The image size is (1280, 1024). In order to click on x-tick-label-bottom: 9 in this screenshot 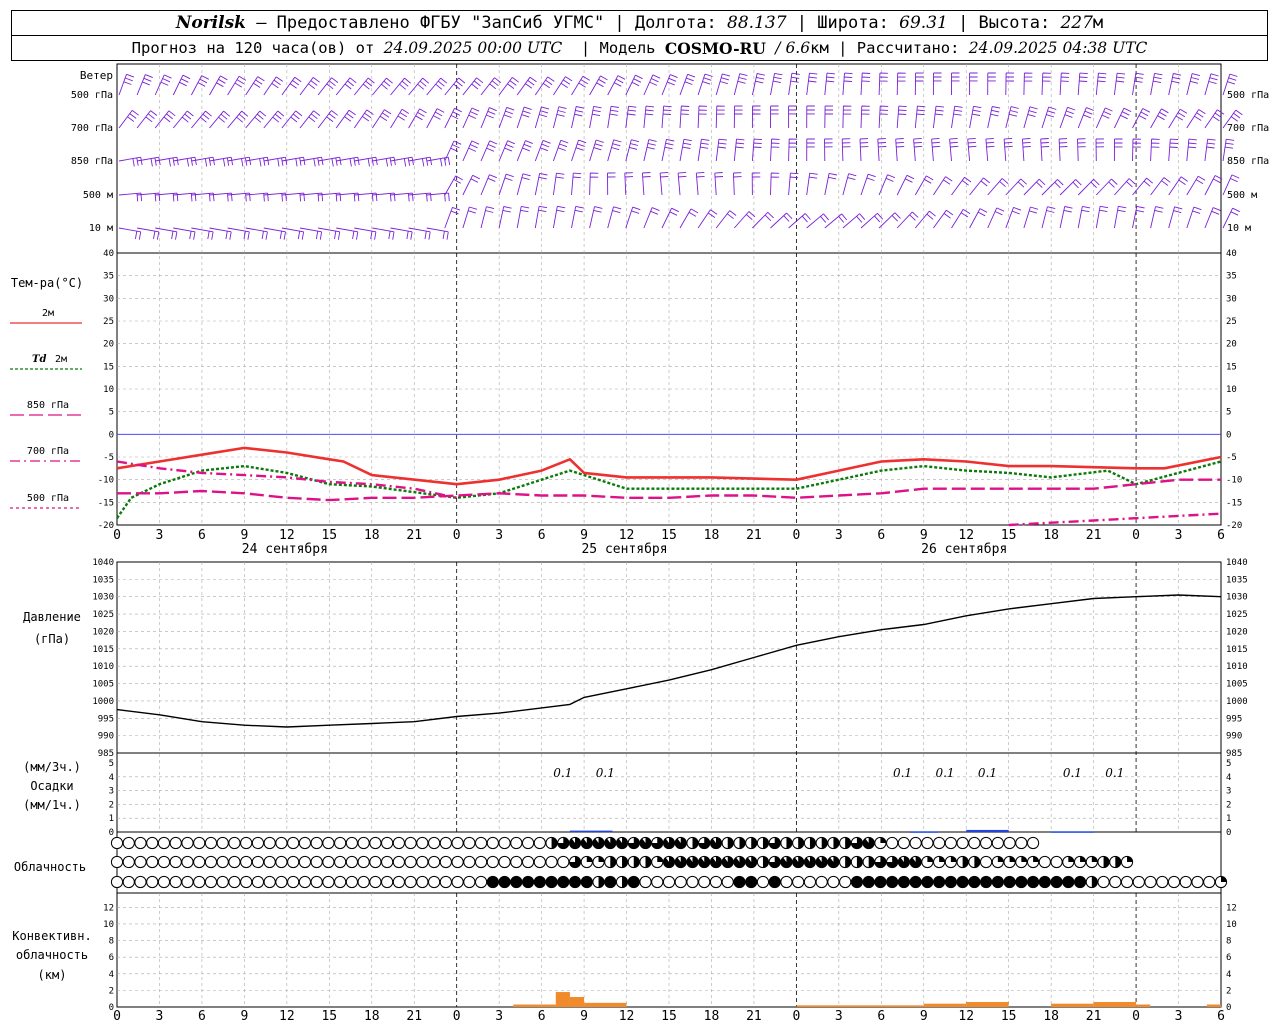, I will do `click(244, 1016)`.